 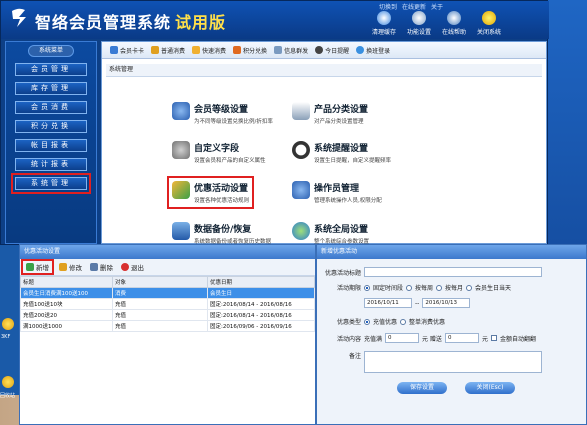 I want to click on module-title: 系统提醒设置, so click(x=341, y=149).